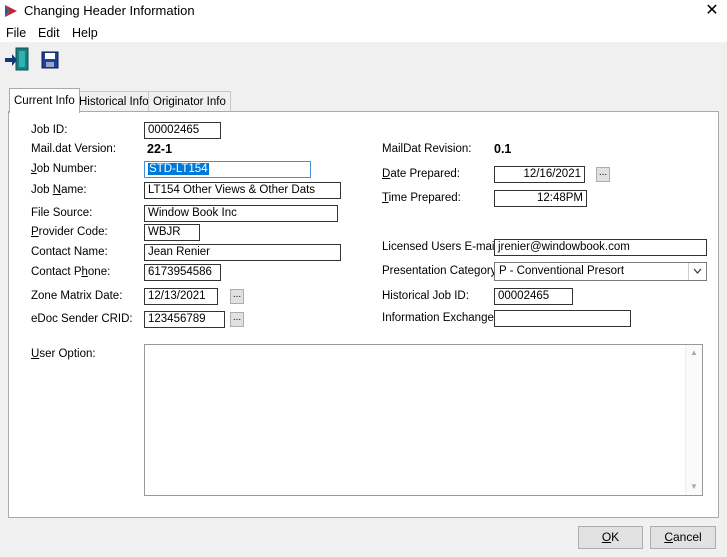  Describe the element at coordinates (62, 213) in the screenshot. I see `file-source-label: File Source:` at that location.